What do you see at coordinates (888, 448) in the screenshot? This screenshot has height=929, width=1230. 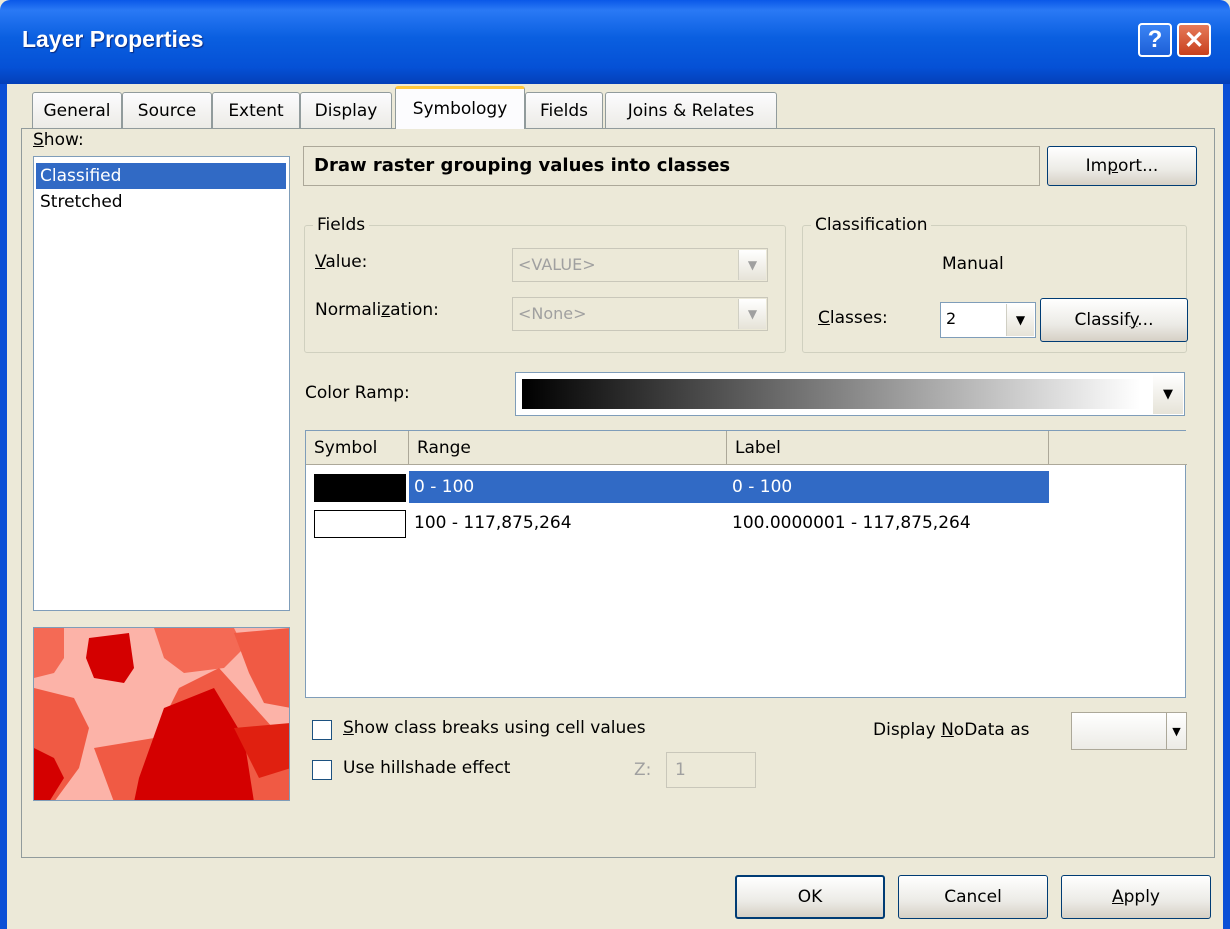 I see `column-header-label: Label` at bounding box center [888, 448].